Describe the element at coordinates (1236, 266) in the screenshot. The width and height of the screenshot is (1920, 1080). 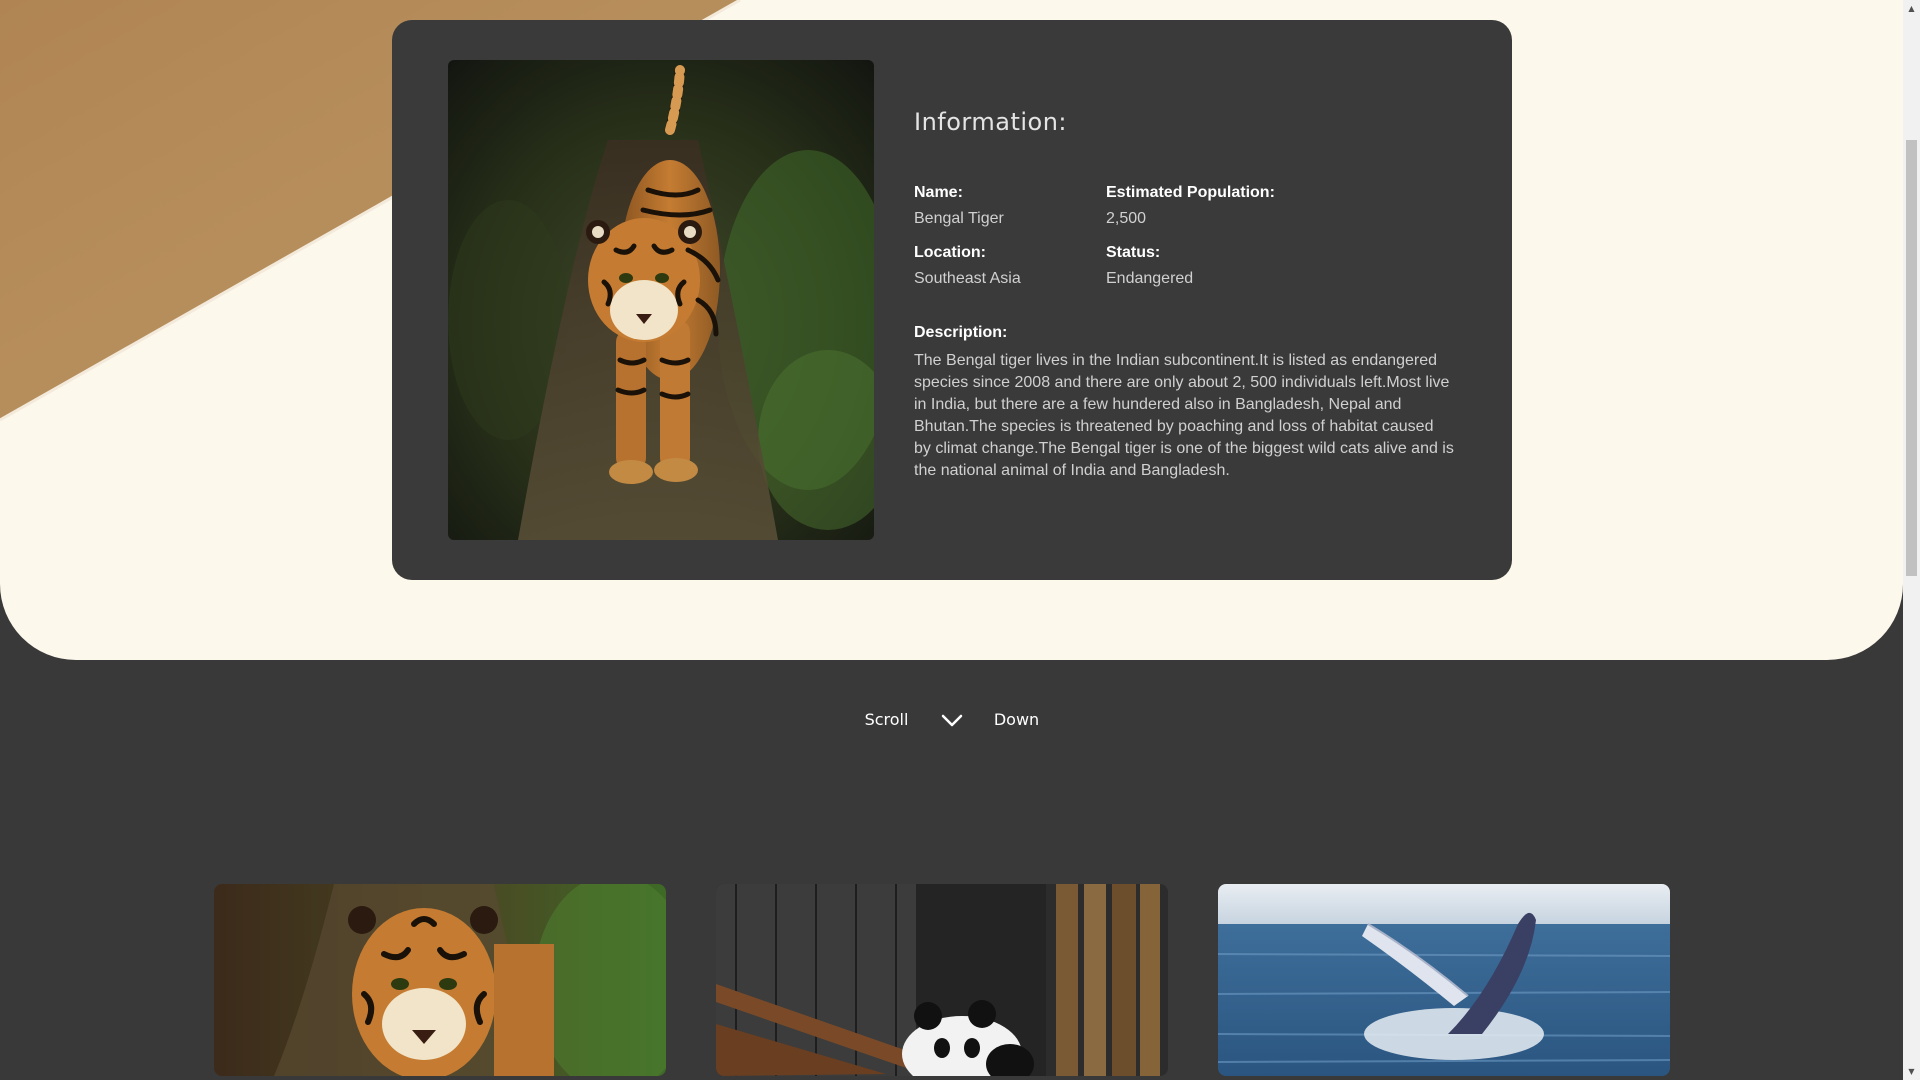
I see `field-status: Status: Endangered` at that location.